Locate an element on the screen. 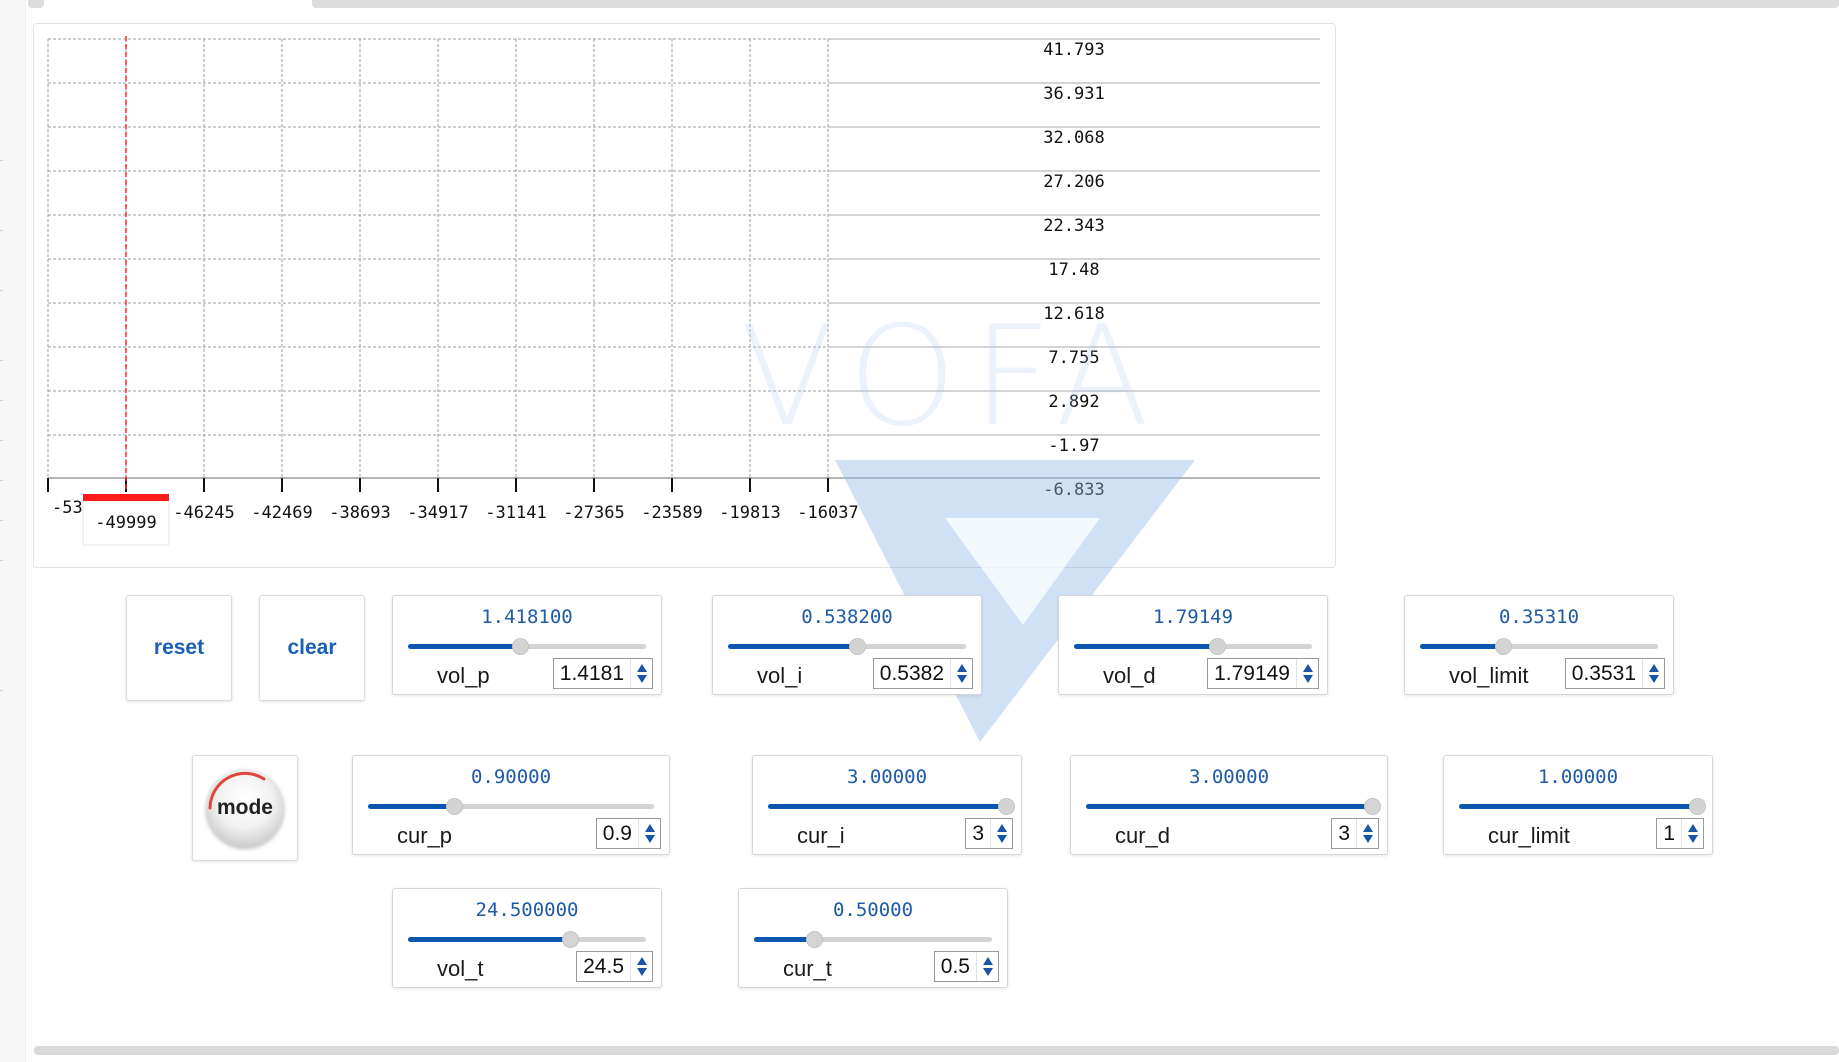 The height and width of the screenshot is (1062, 1839). x-tick-label: -23589 is located at coordinates (671, 513).